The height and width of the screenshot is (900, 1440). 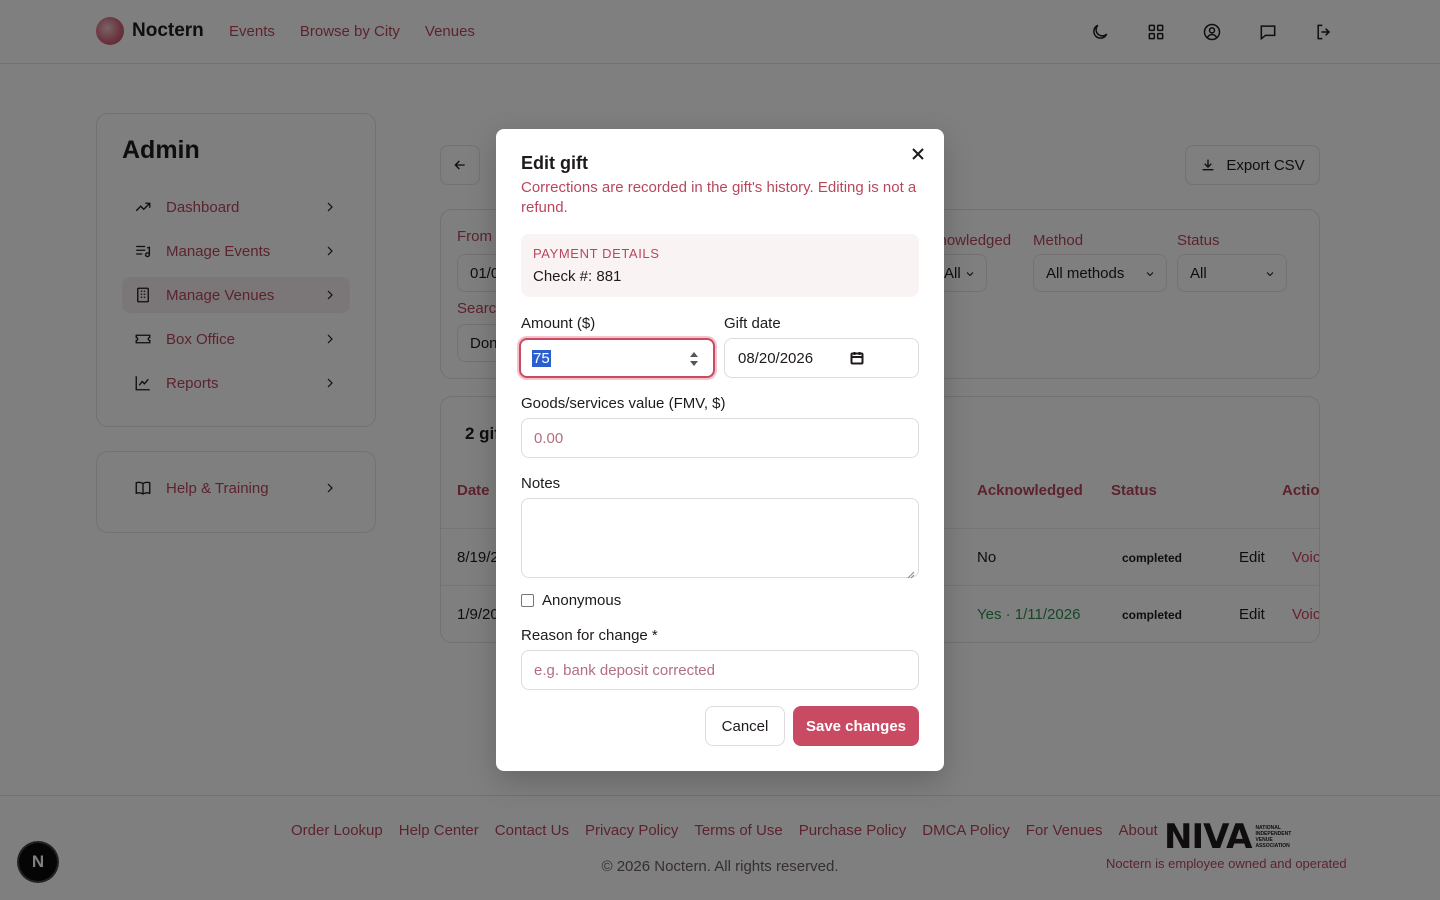 I want to click on amount-label: Amount ($), so click(x=558, y=323).